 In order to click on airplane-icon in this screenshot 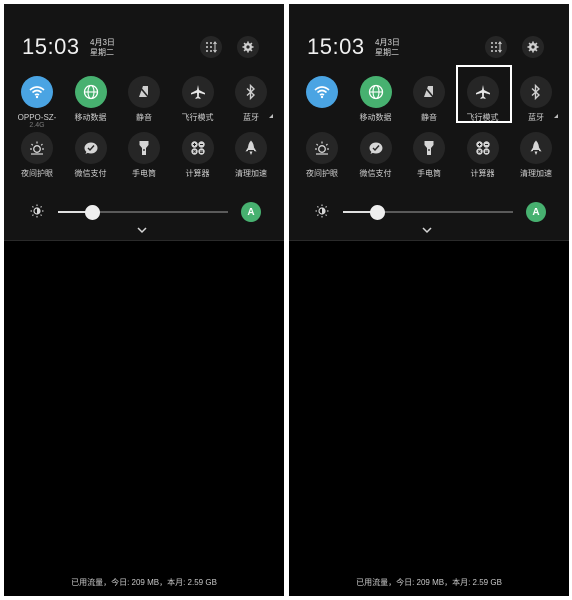, I will do `click(197, 92)`.